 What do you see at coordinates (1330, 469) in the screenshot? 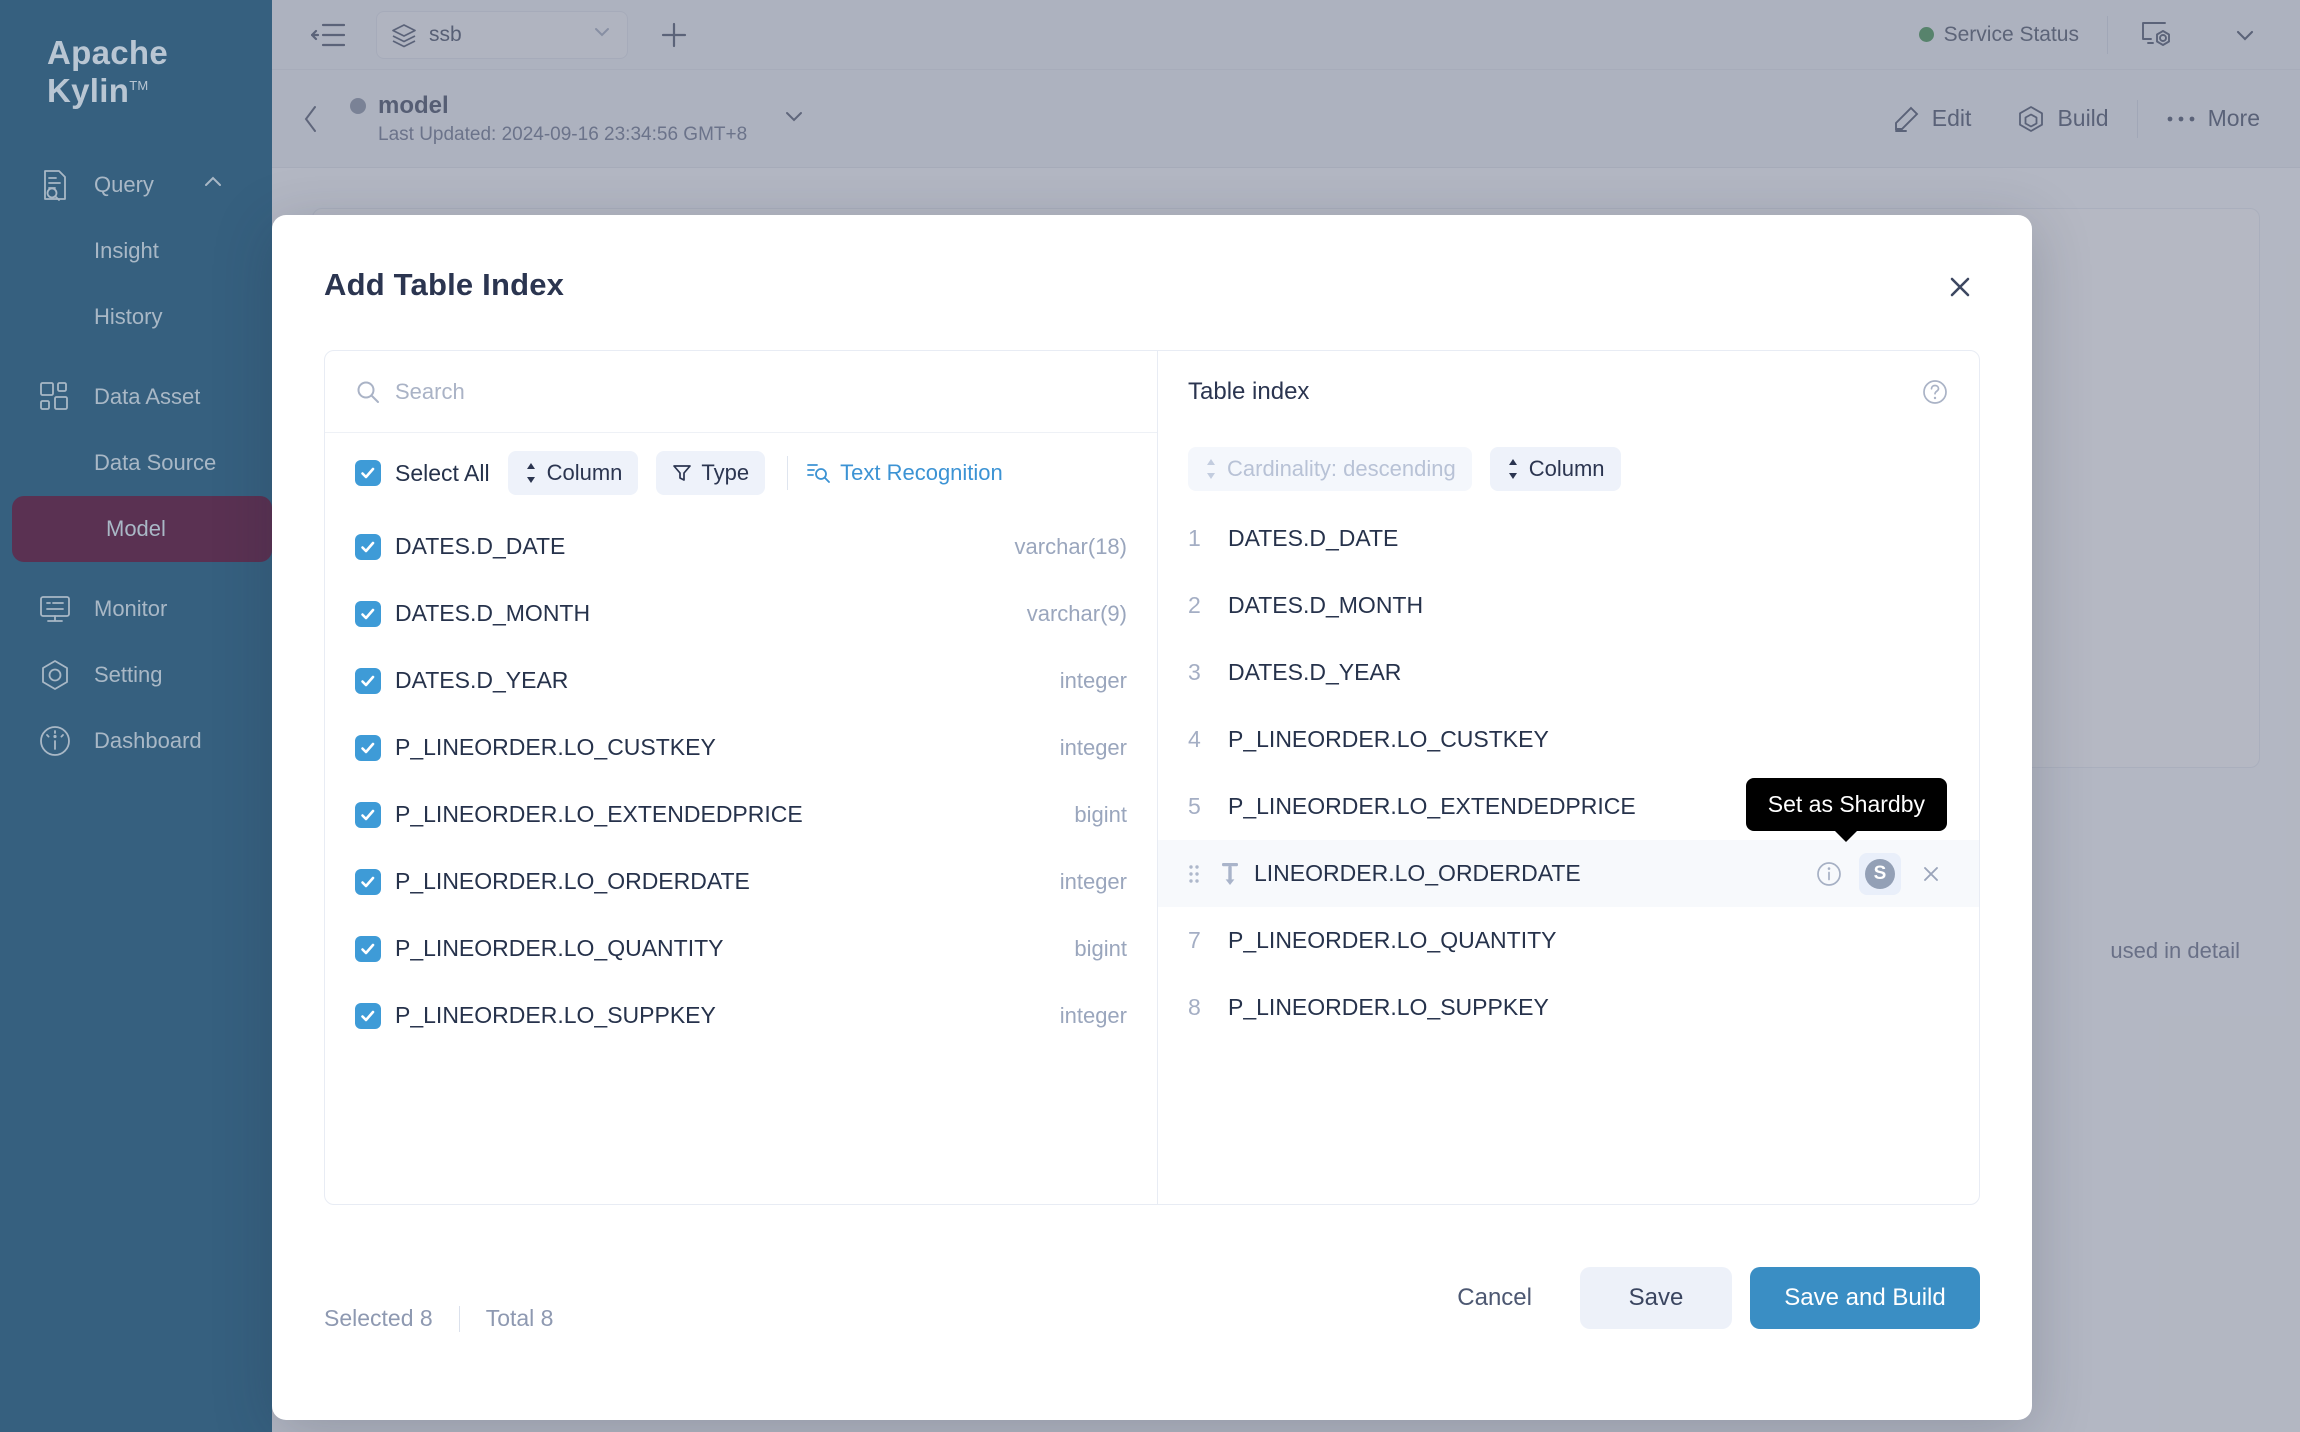
I see `cardinality-sort-chip: Cardinality: descending` at bounding box center [1330, 469].